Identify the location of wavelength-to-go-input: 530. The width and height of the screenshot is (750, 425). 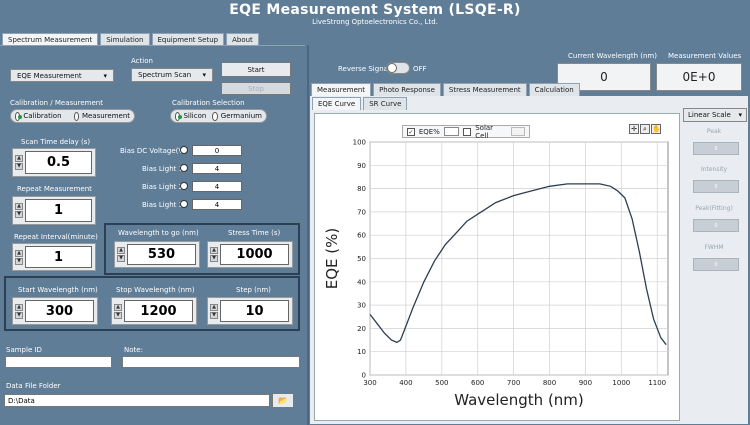
(161, 254).